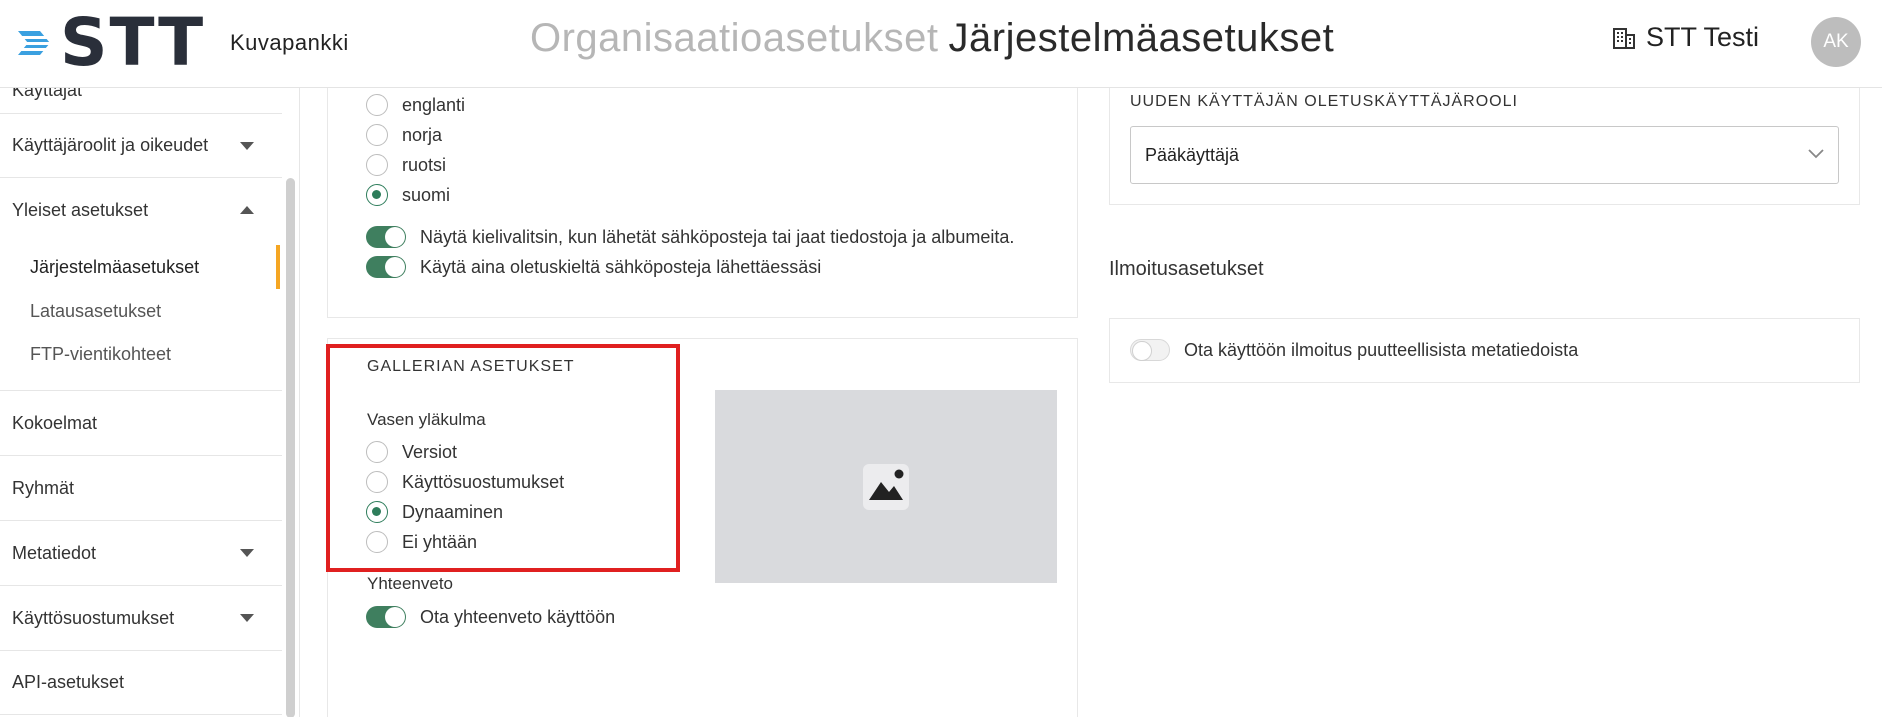  Describe the element at coordinates (141, 423) in the screenshot. I see `sidebar-item-collections: Kokoelmat` at that location.